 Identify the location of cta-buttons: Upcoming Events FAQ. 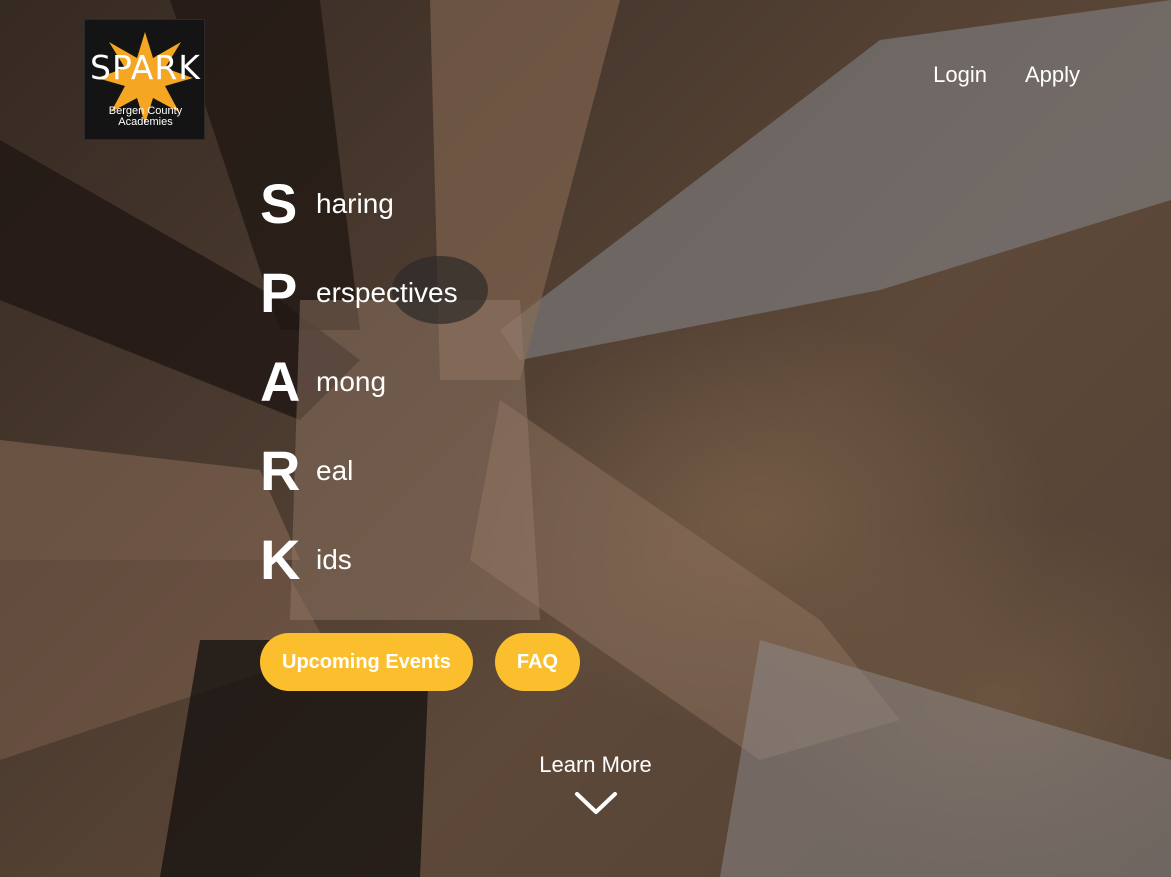
(420, 662).